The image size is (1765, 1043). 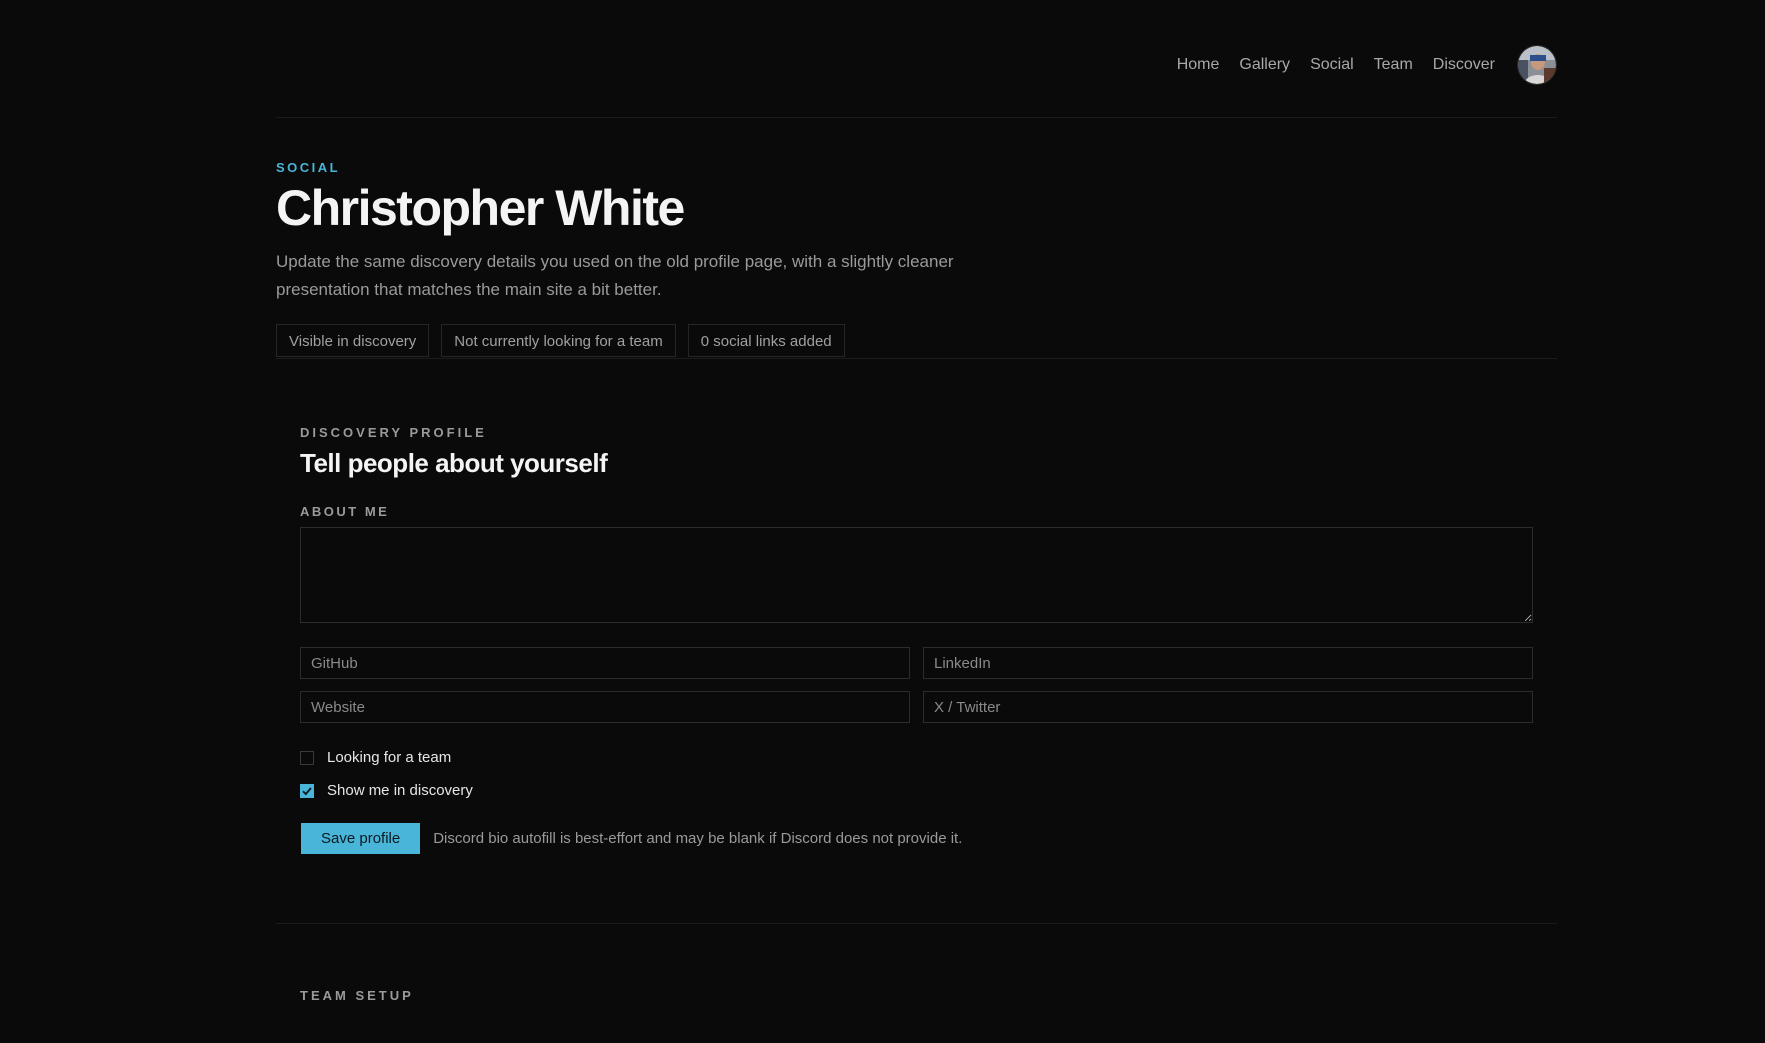 I want to click on team-setup-section: TEAM SETUP, so click(x=916, y=963).